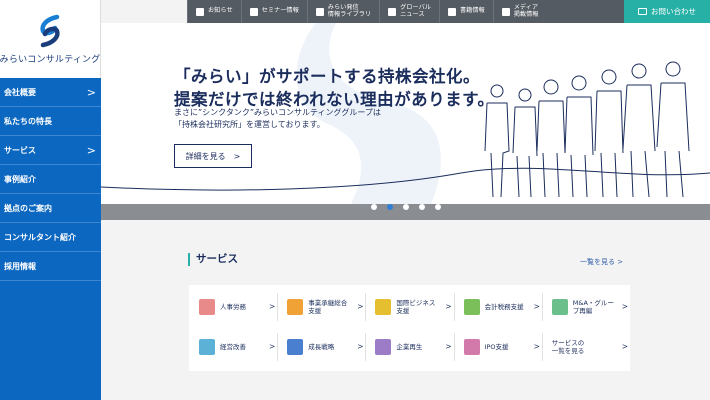  I want to click on sidebar-item-6: 採用情報, so click(50, 266).